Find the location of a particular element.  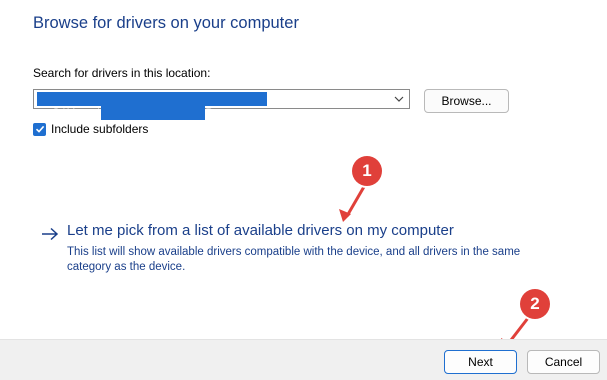

annotation-marker-1: 1 is located at coordinates (367, 171).